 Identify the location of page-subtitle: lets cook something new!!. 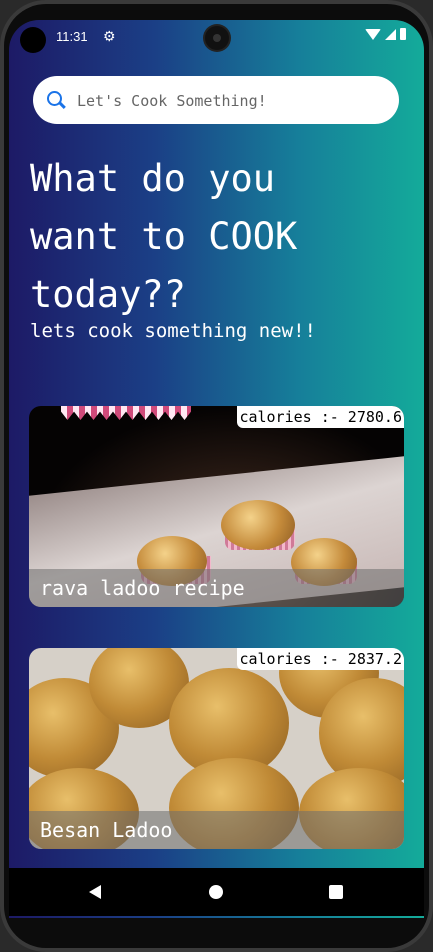
(173, 331).